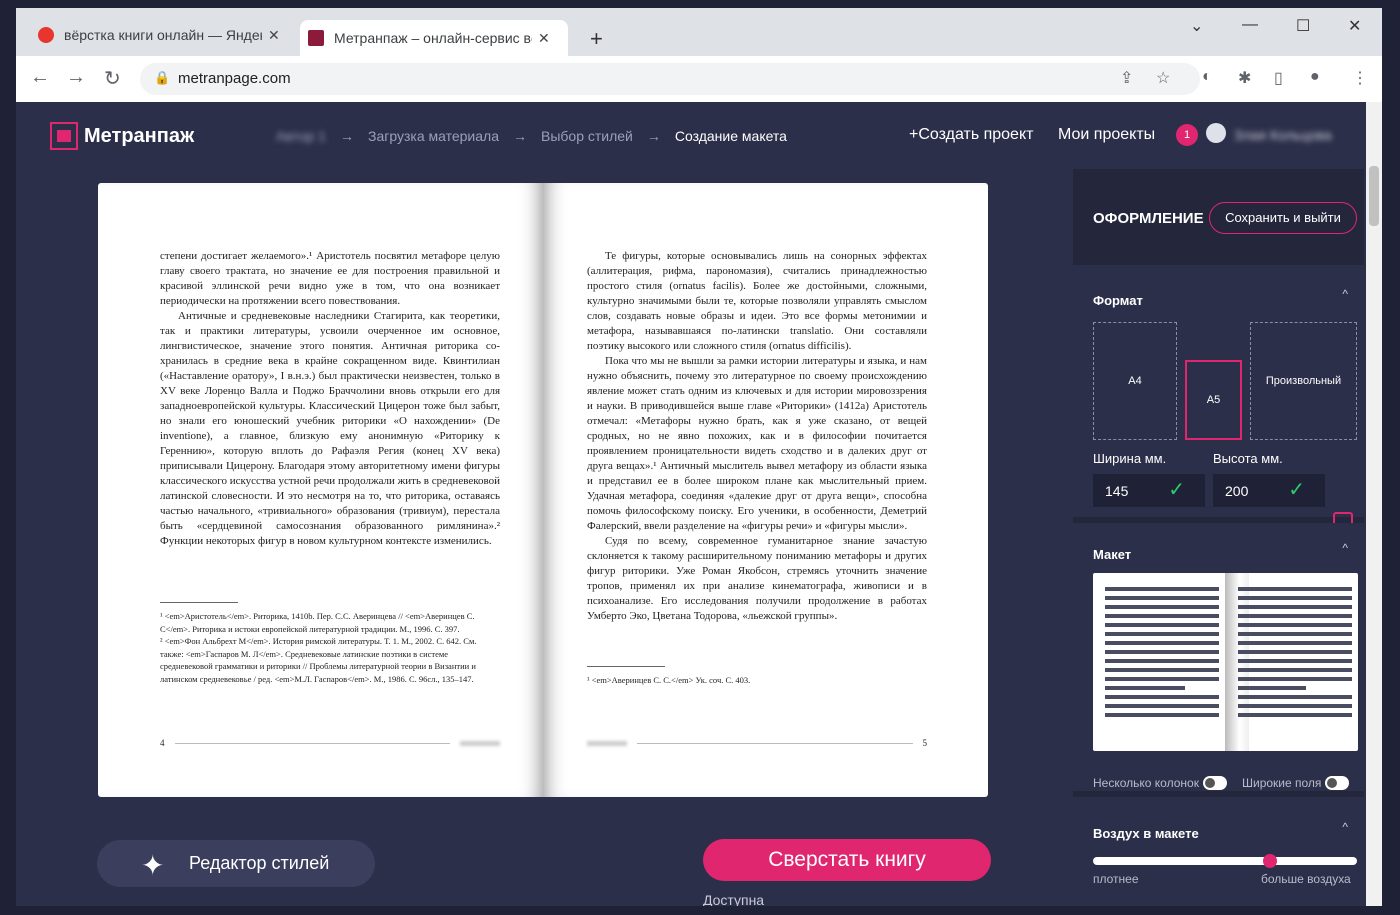 The height and width of the screenshot is (915, 1400). Describe the element at coordinates (40, 77) in the screenshot. I see `back-icon: ←` at that location.